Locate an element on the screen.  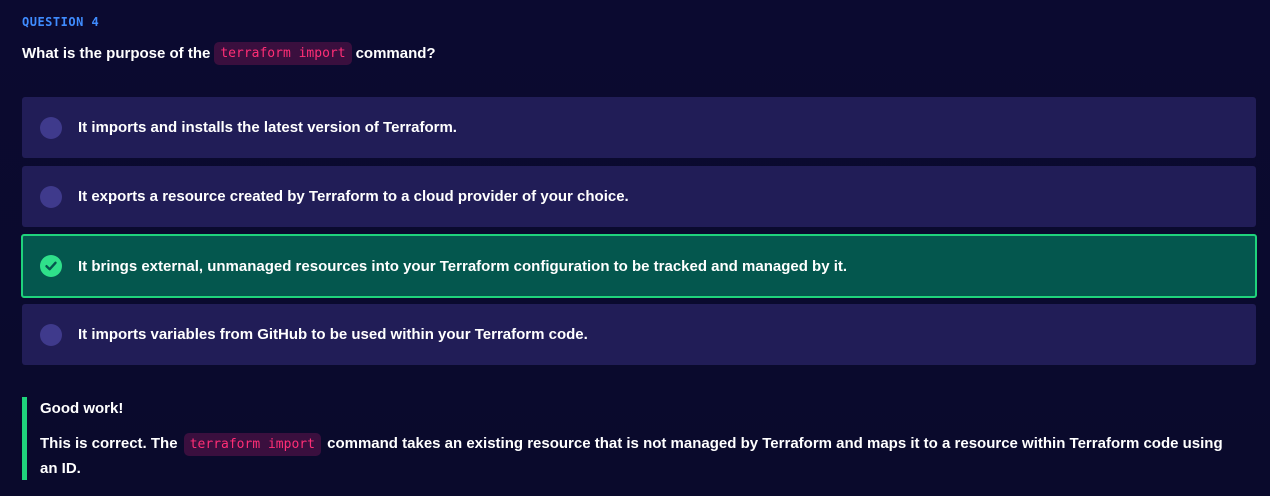
question-code: terraform import is located at coordinates (283, 53).